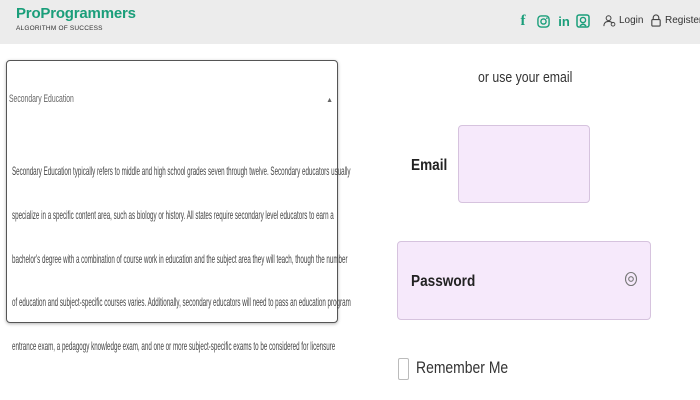 This screenshot has width=700, height=400. I want to click on or-email-heading: or use your email, so click(525, 77).